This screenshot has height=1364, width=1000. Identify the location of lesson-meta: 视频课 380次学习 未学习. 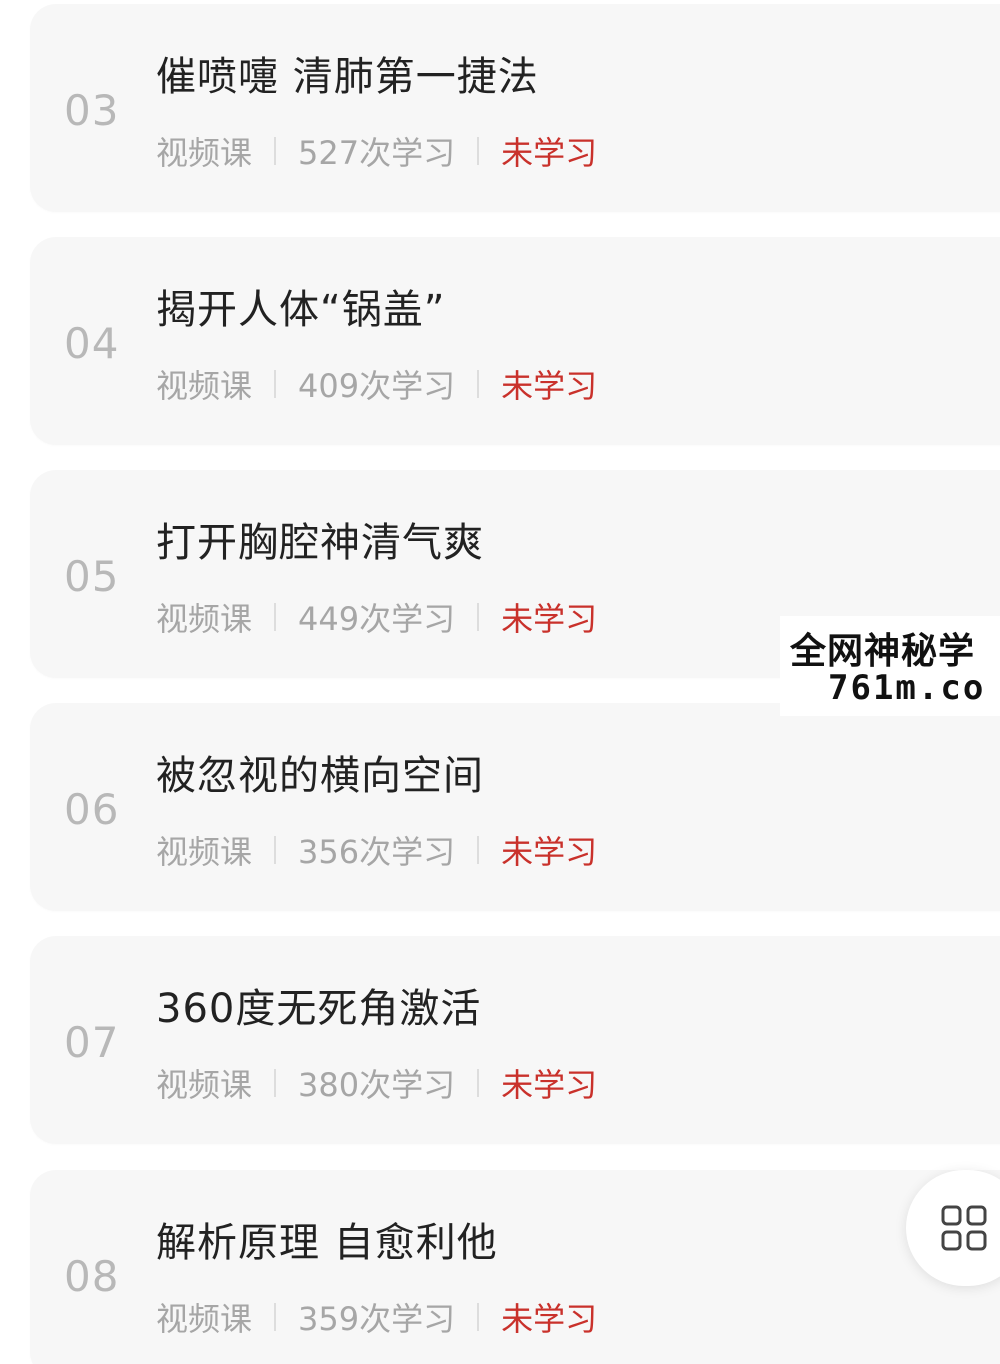
(376, 1083).